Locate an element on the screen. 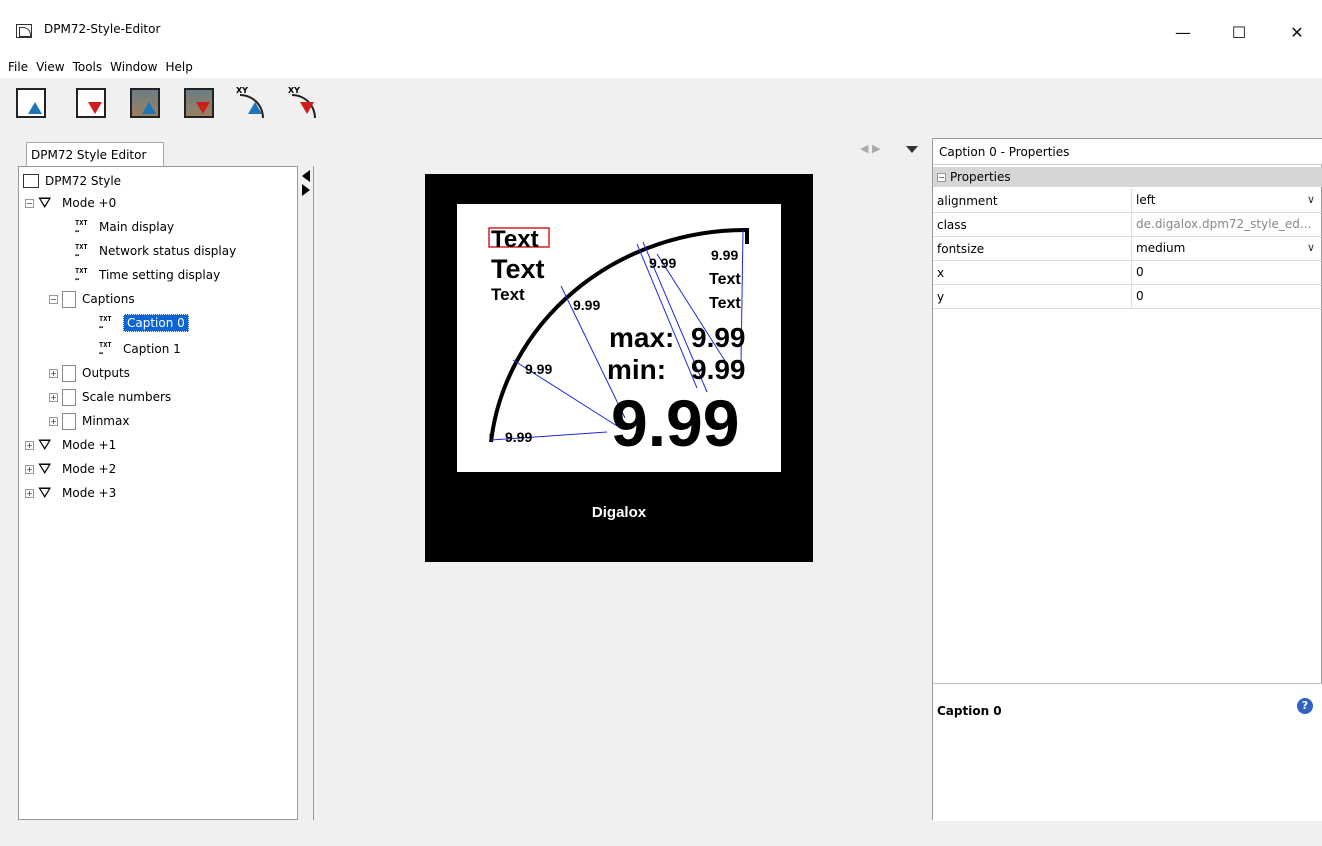 This screenshot has width=1322, height=846. menu-view: View is located at coordinates (50, 67).